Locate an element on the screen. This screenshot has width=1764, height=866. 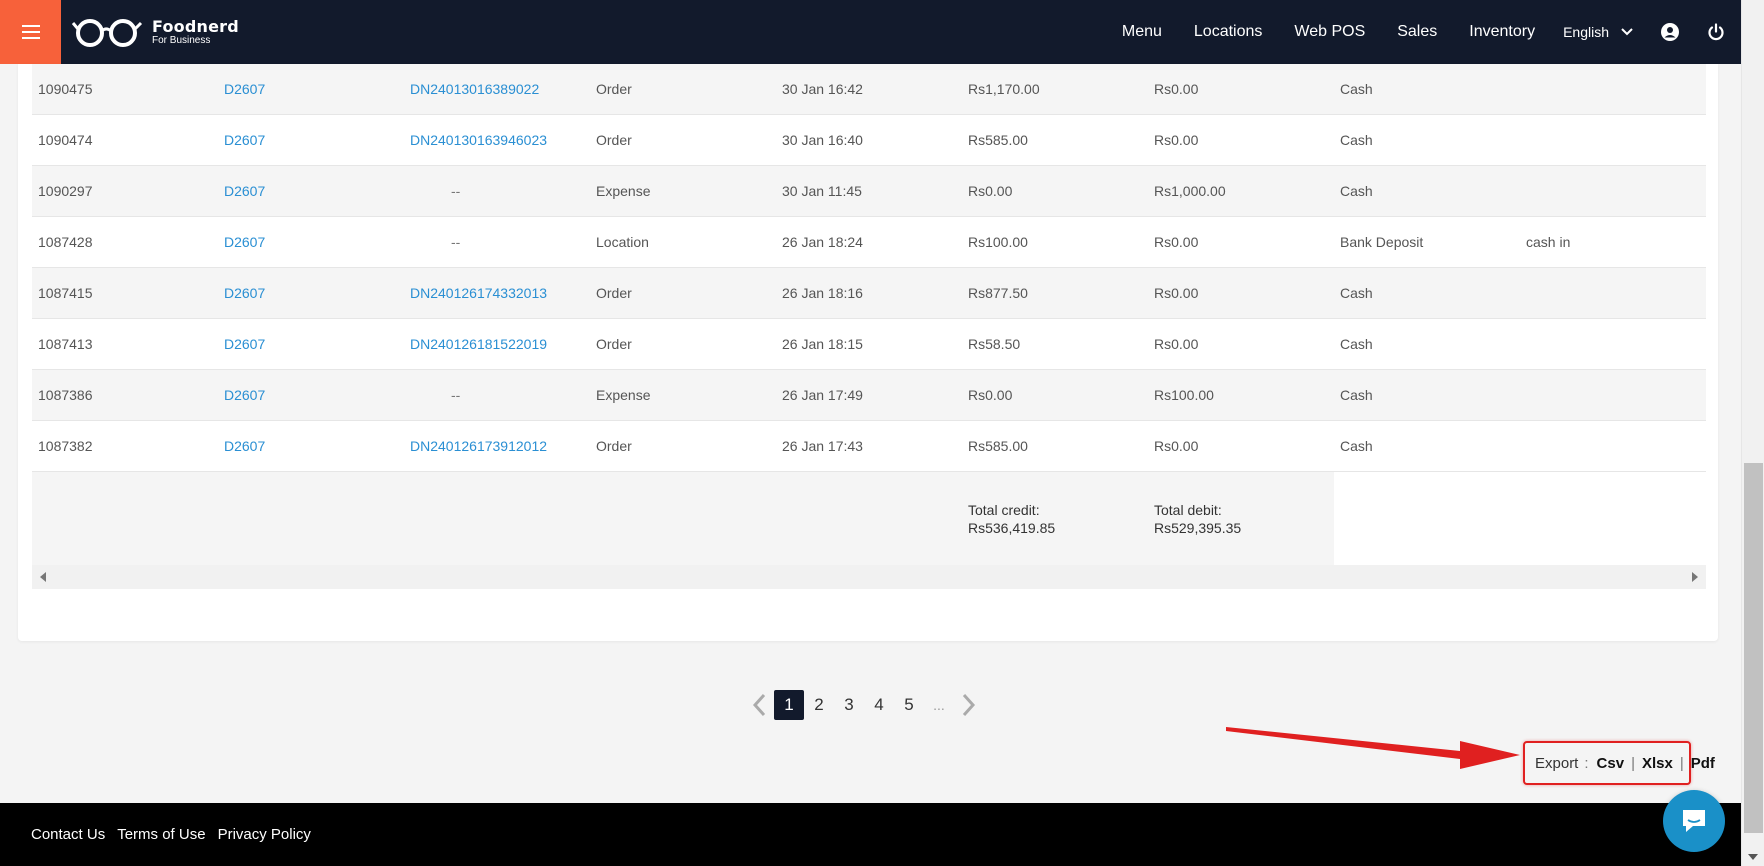
transaction-id: 1090475 is located at coordinates (65, 89).